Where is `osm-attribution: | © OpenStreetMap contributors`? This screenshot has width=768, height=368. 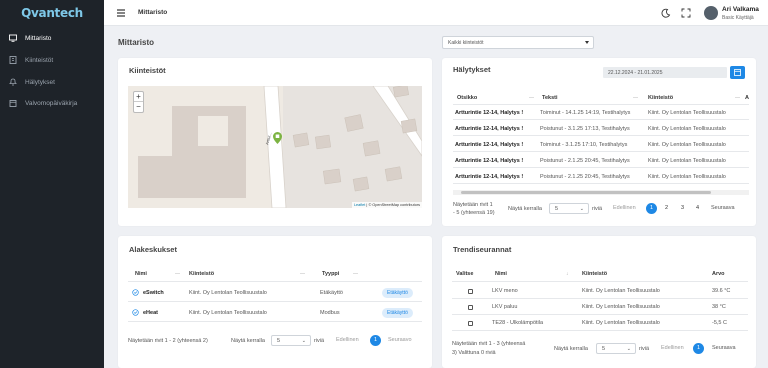
osm-attribution: | © OpenStreetMap contributors is located at coordinates (392, 205).